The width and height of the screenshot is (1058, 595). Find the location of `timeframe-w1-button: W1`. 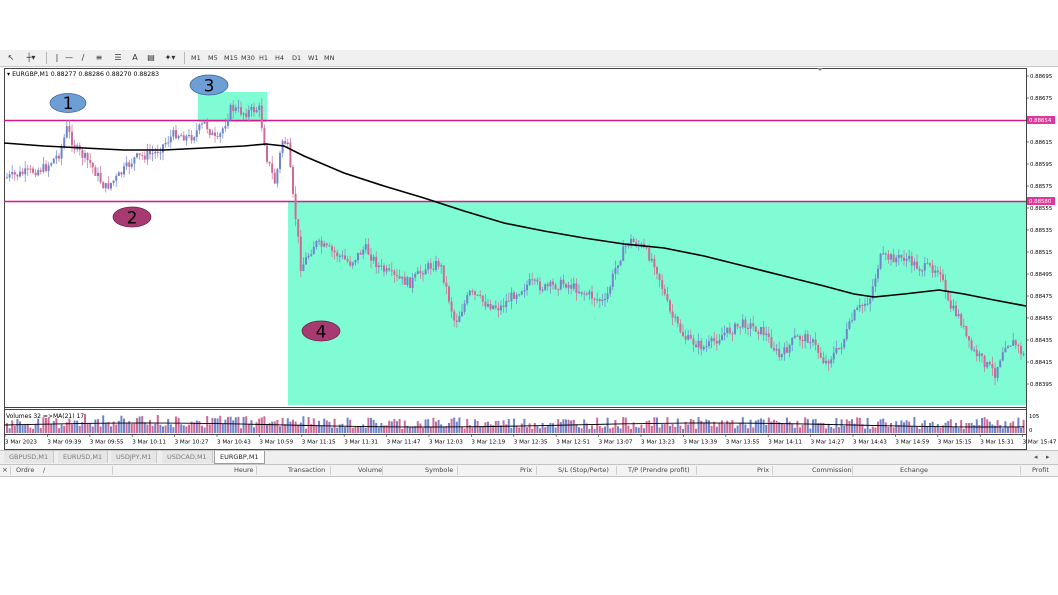

timeframe-w1-button: W1 is located at coordinates (313, 58).